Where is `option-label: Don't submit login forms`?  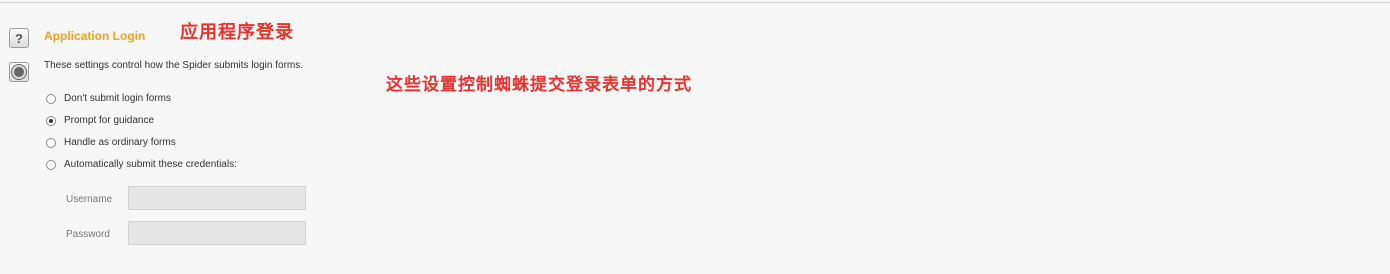
option-label: Don't submit login forms is located at coordinates (117, 98).